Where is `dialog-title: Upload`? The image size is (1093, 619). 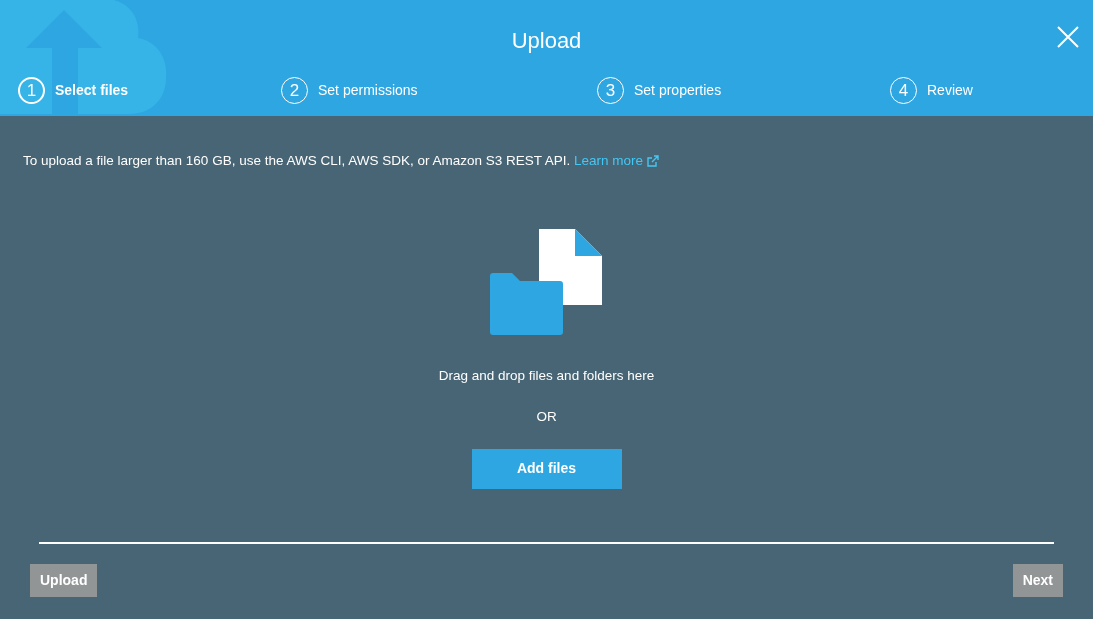
dialog-title: Upload is located at coordinates (546, 41).